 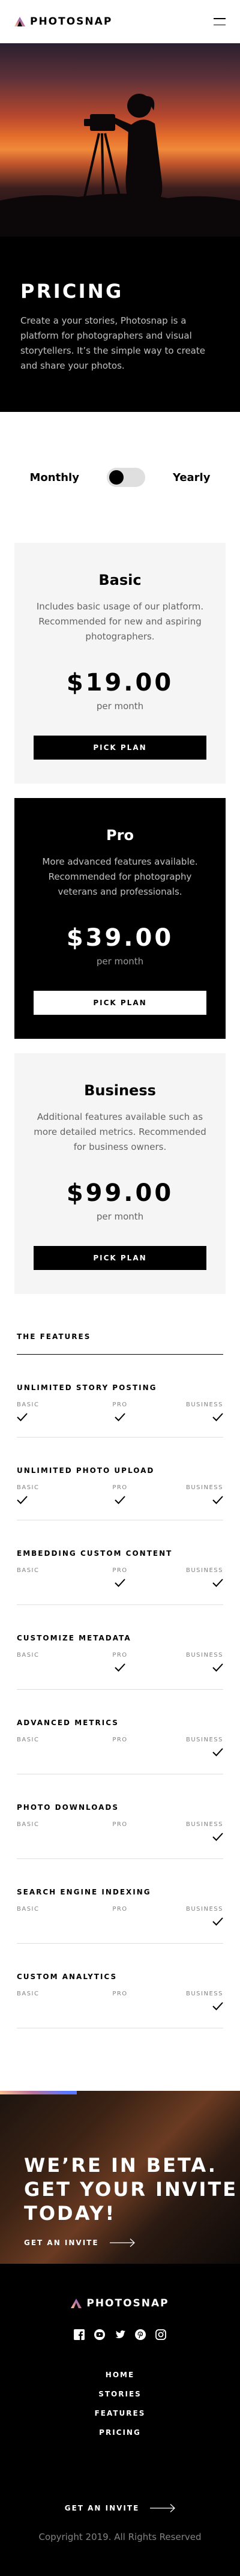 I want to click on footer-nav: HOME STORIES FEATURES PRICING, so click(x=120, y=2404).